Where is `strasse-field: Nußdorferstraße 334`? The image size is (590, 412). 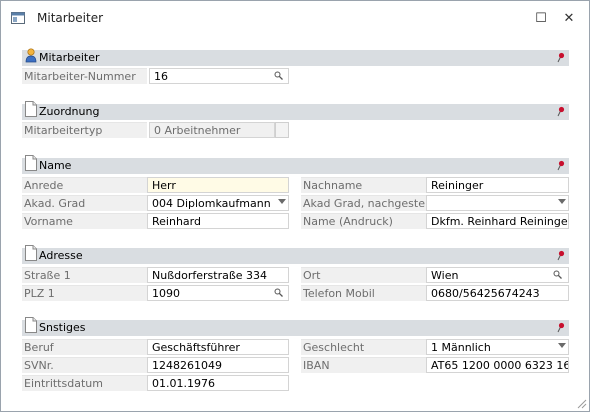 strasse-field: Nußdorferstraße 334 is located at coordinates (218, 275).